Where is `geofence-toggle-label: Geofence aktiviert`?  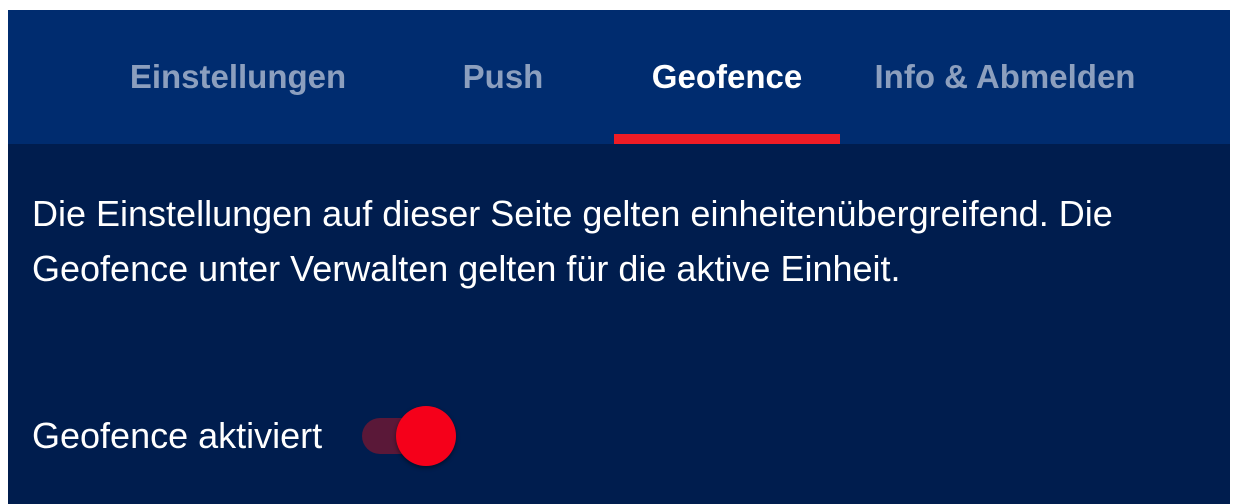
geofence-toggle-label: Geofence aktiviert is located at coordinates (177, 435).